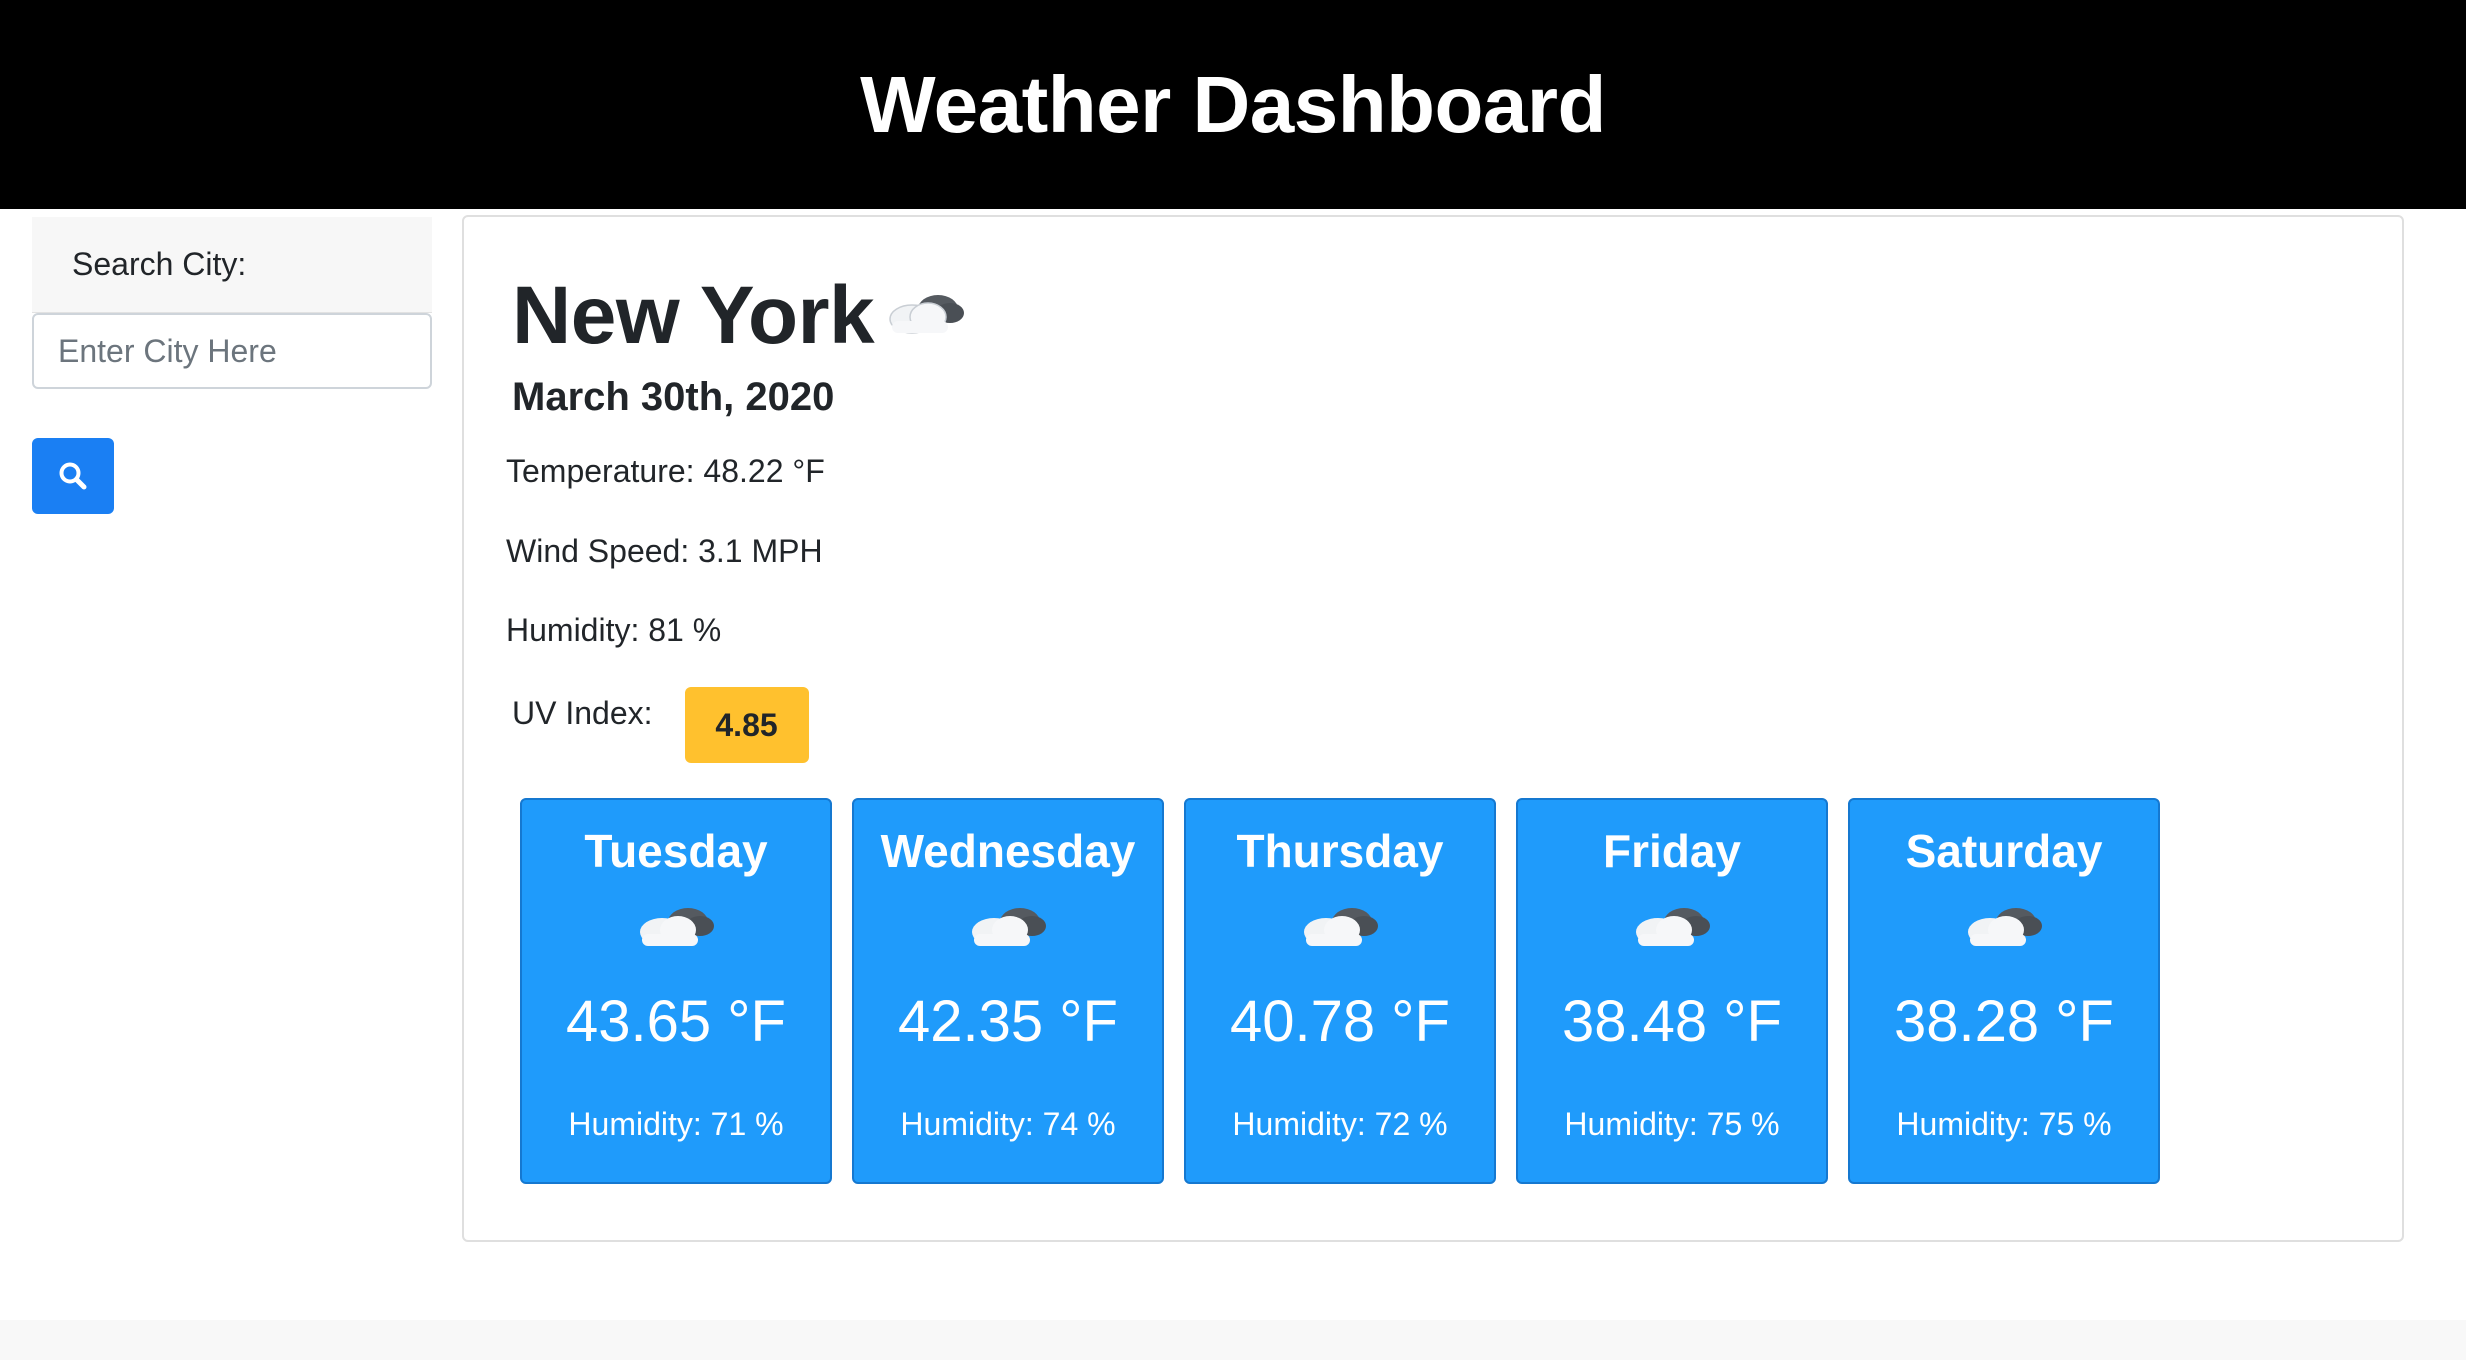 This screenshot has width=2466, height=1360. What do you see at coordinates (1008, 1124) in the screenshot?
I see `forecast-humidity: Humidity: 74 %` at bounding box center [1008, 1124].